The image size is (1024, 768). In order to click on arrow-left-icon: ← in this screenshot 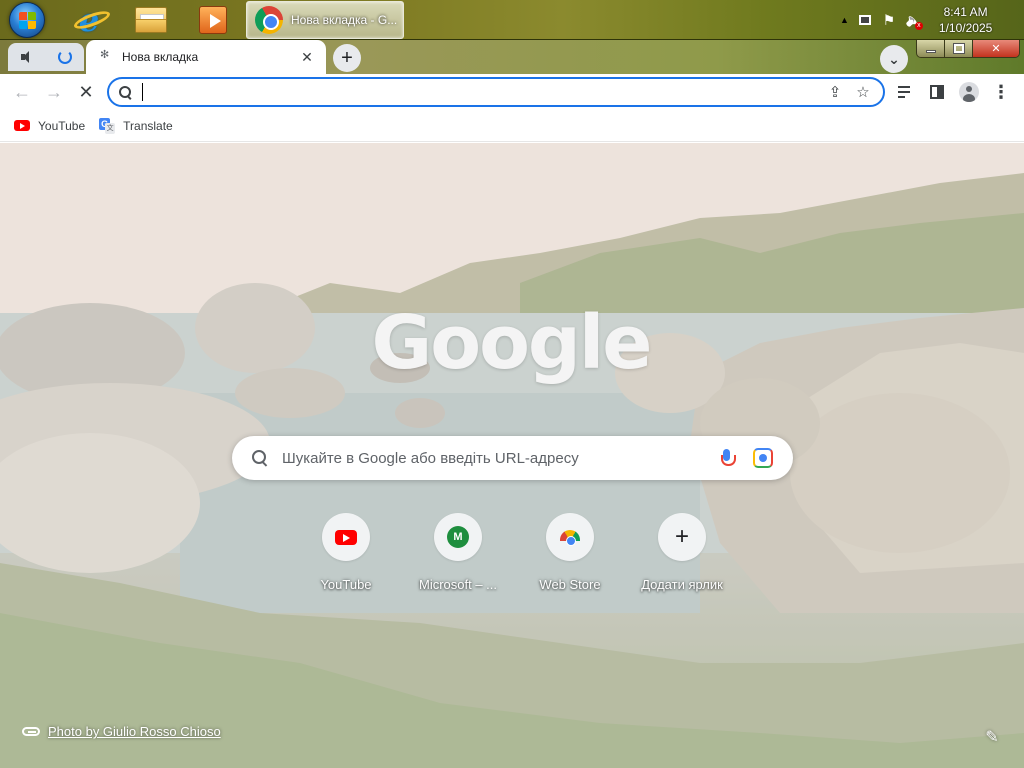, I will do `click(22, 91)`.